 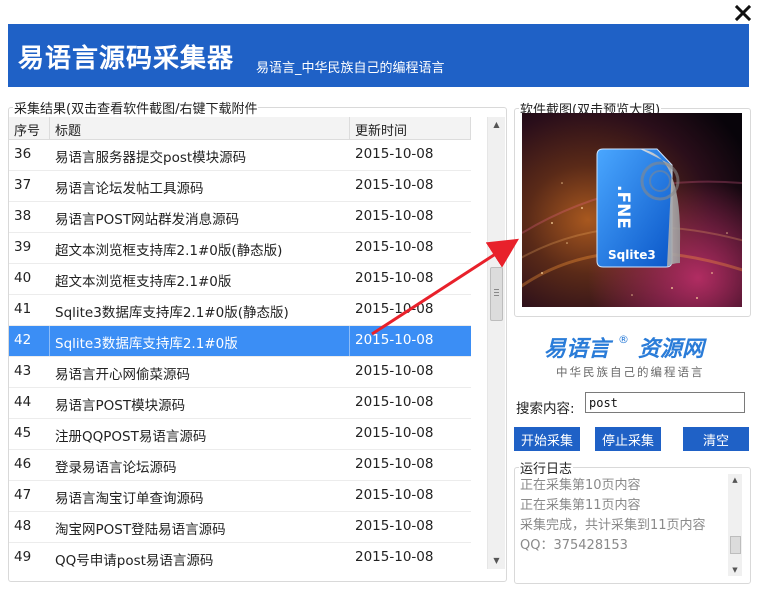 What do you see at coordinates (496, 294) in the screenshot?
I see `scroll-thumb` at bounding box center [496, 294].